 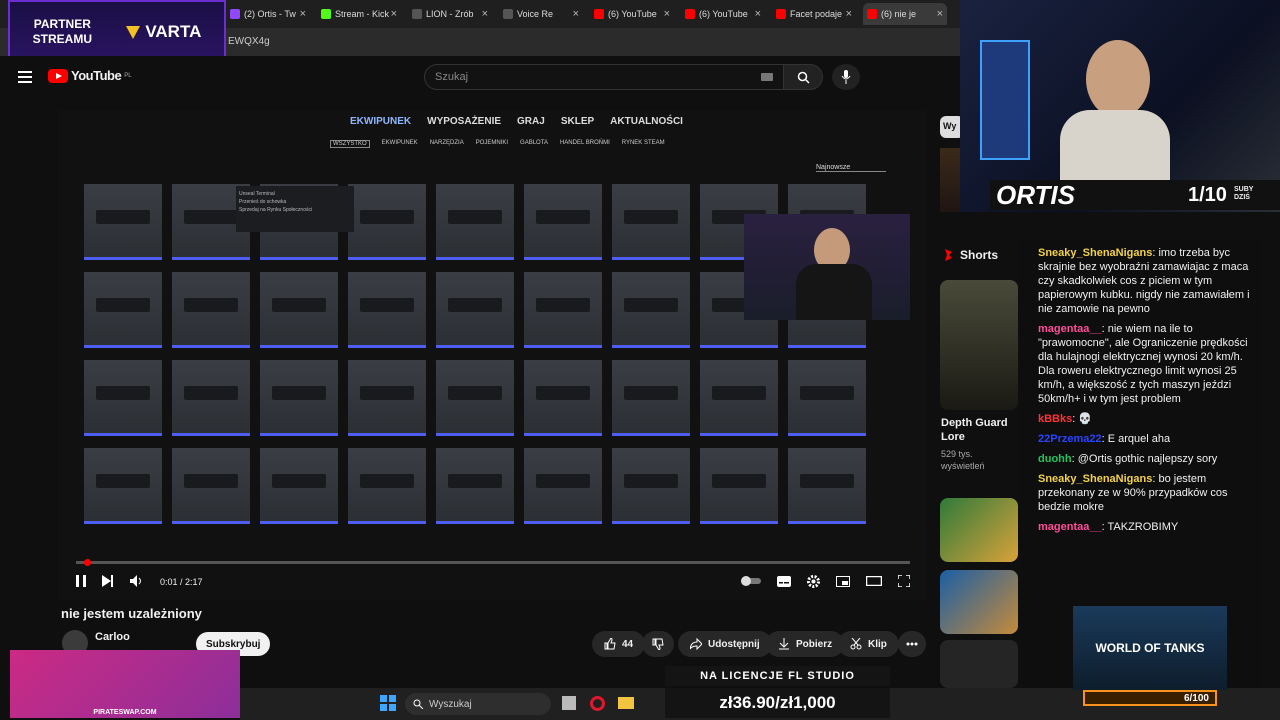 I want to click on tab-label: (2) Ortis - Tw, so click(x=270, y=14).